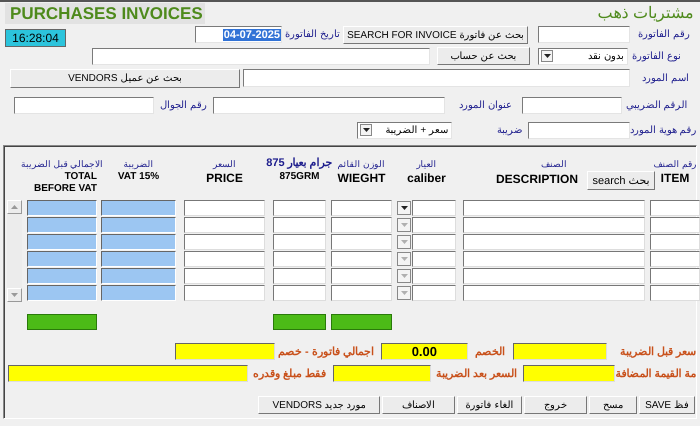 This screenshot has height=426, width=700. Describe the element at coordinates (362, 164) in the screenshot. I see `column-header: الوزن القائم` at that location.